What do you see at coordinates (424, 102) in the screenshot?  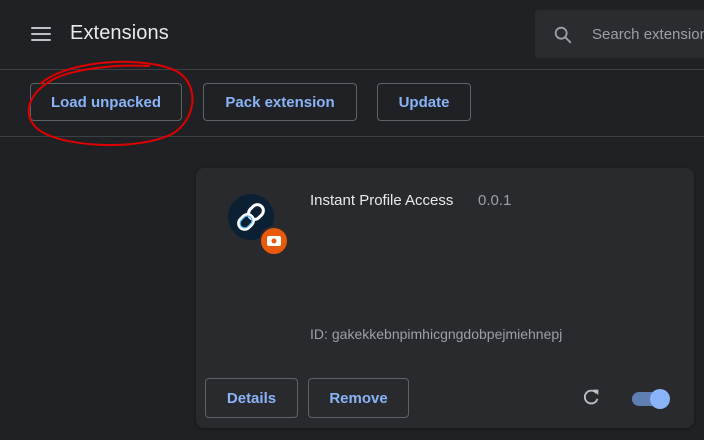 I see `update-button: Update` at bounding box center [424, 102].